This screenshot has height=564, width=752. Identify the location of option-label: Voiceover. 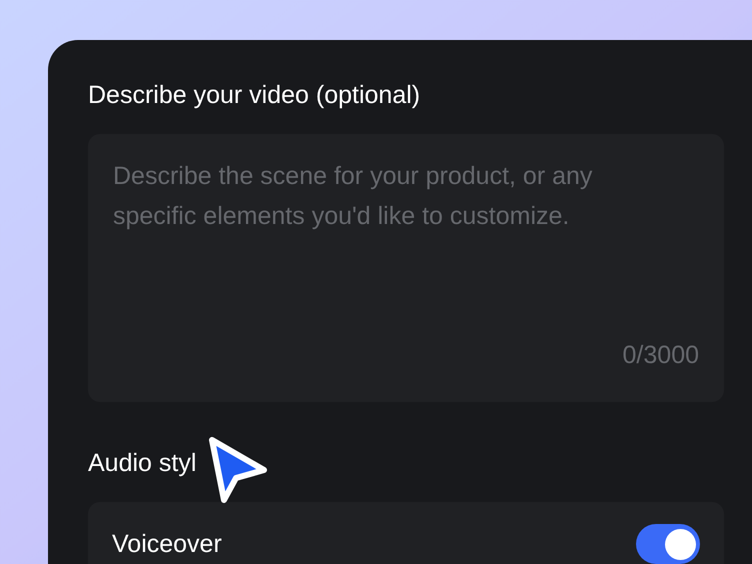
(167, 544).